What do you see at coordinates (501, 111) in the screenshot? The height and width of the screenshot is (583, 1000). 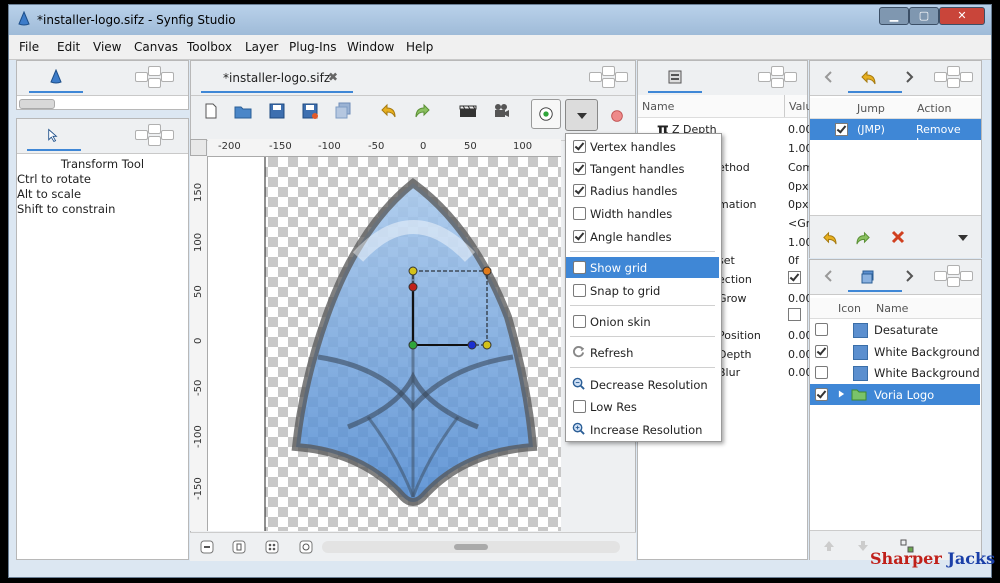 I see `preview-icon` at bounding box center [501, 111].